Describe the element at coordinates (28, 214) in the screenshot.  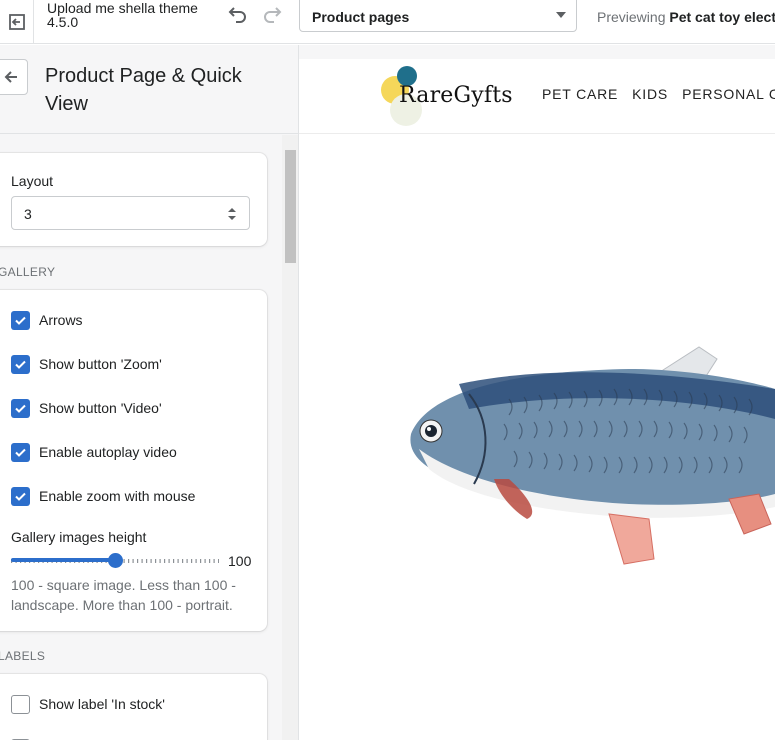
I see `layout-select-value: 3` at that location.